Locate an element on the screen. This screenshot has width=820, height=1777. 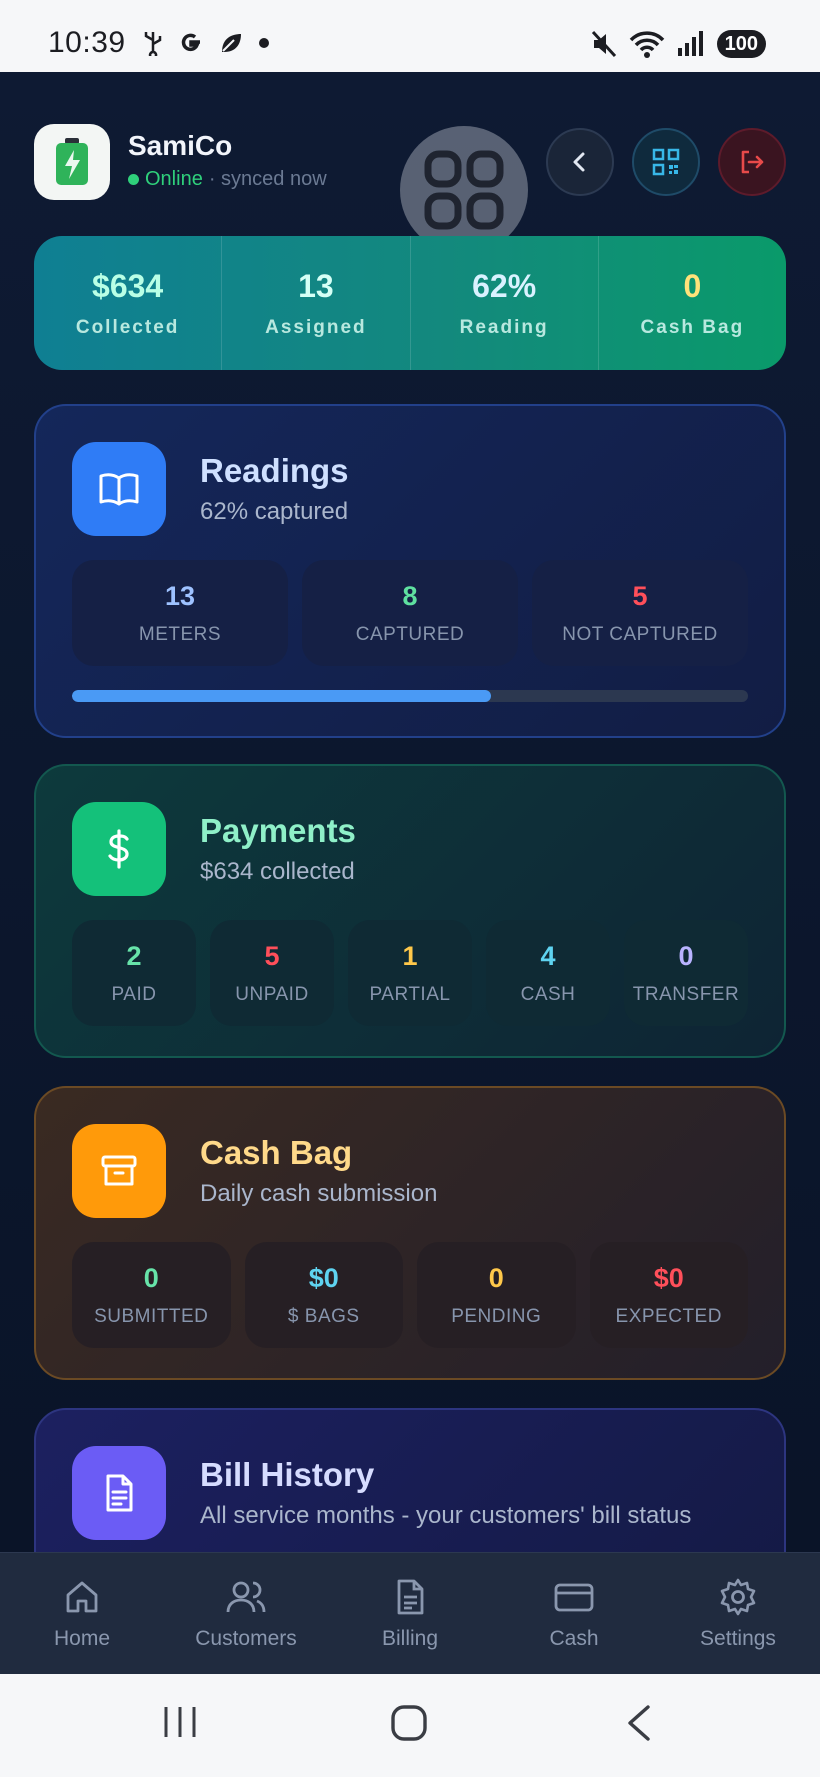
qr-scan-button is located at coordinates (666, 162).